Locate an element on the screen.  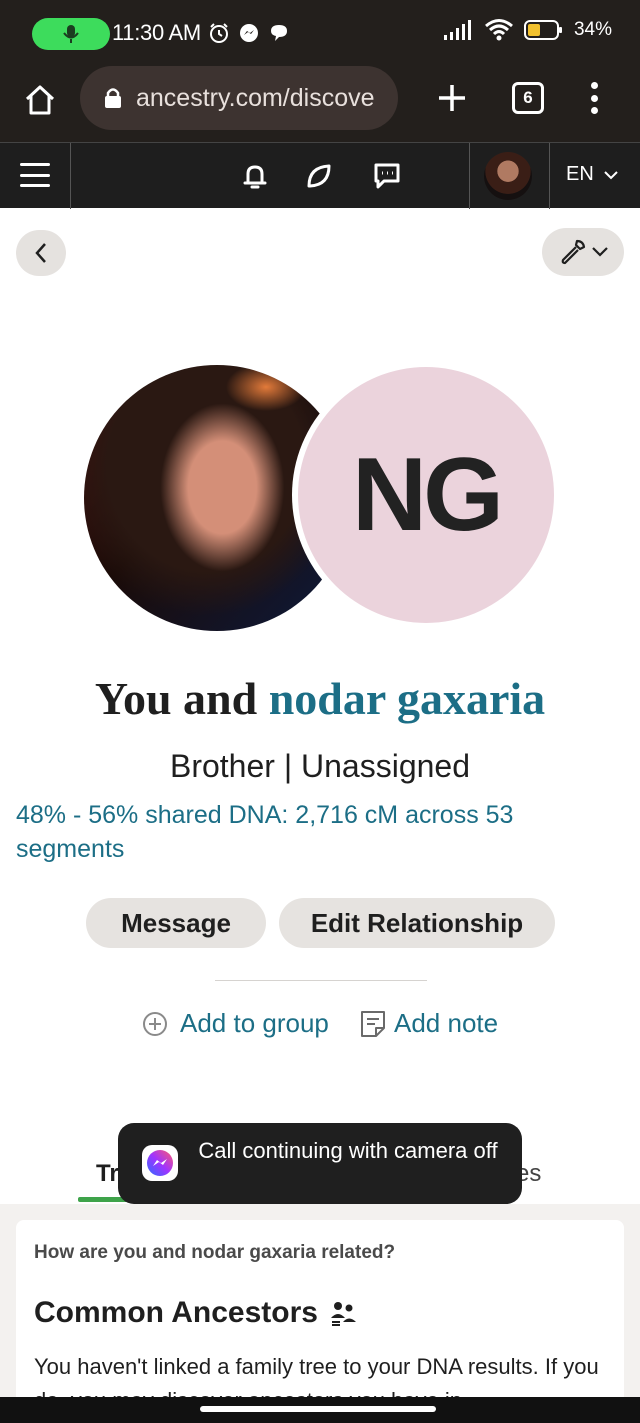
toast-message: Call continuing with camera off is located at coordinates (348, 1150).